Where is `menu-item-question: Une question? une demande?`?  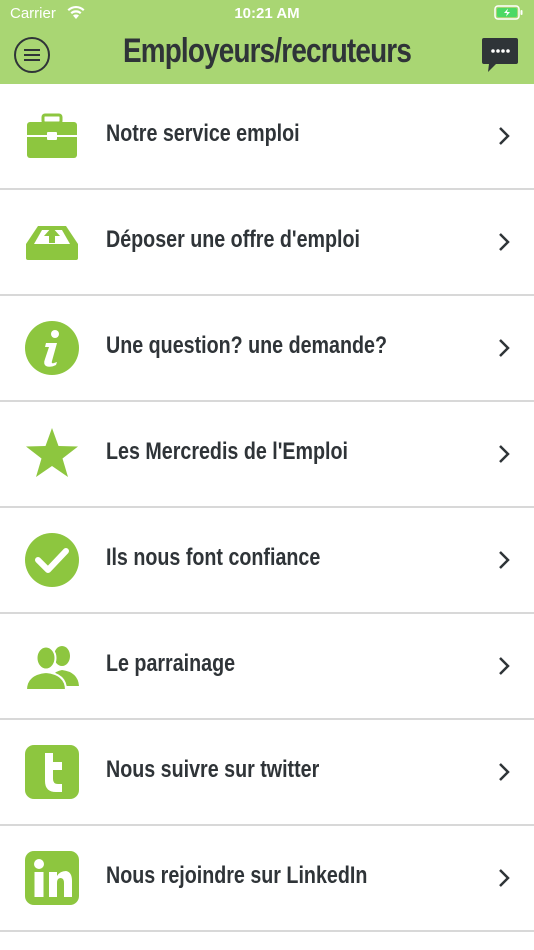 menu-item-question: Une question? une demande? is located at coordinates (267, 349).